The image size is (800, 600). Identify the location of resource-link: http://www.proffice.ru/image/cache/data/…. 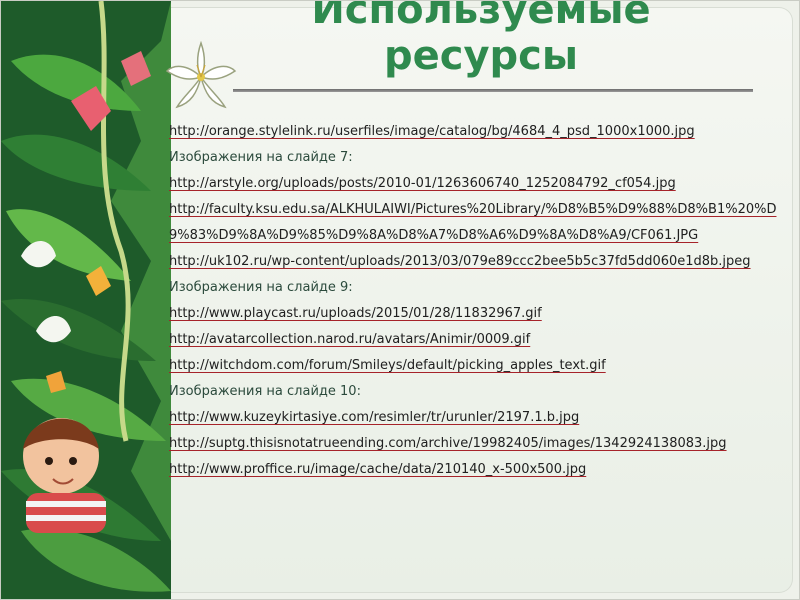
(480, 470).